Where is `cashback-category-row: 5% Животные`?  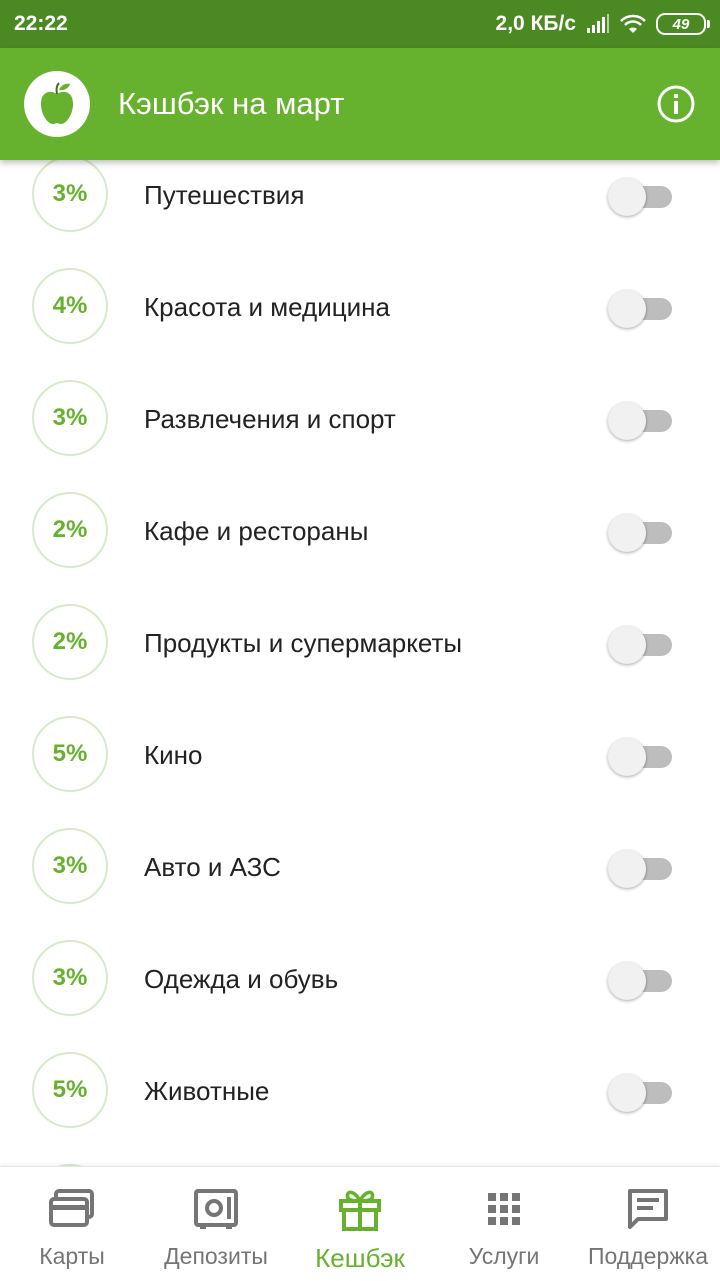
cashback-category-row: 5% Животные is located at coordinates (360, 1091).